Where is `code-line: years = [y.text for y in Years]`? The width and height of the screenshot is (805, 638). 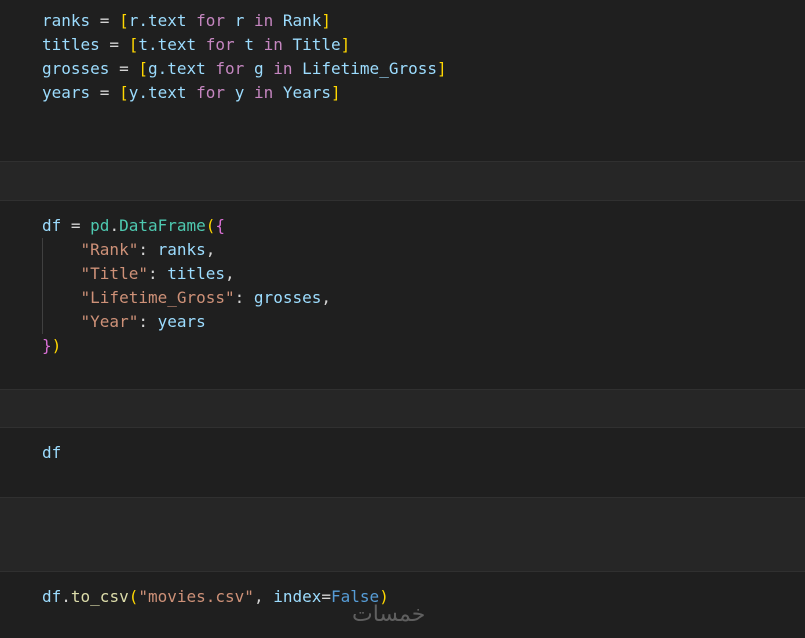 code-line: years = [y.text for y in Years] is located at coordinates (191, 93).